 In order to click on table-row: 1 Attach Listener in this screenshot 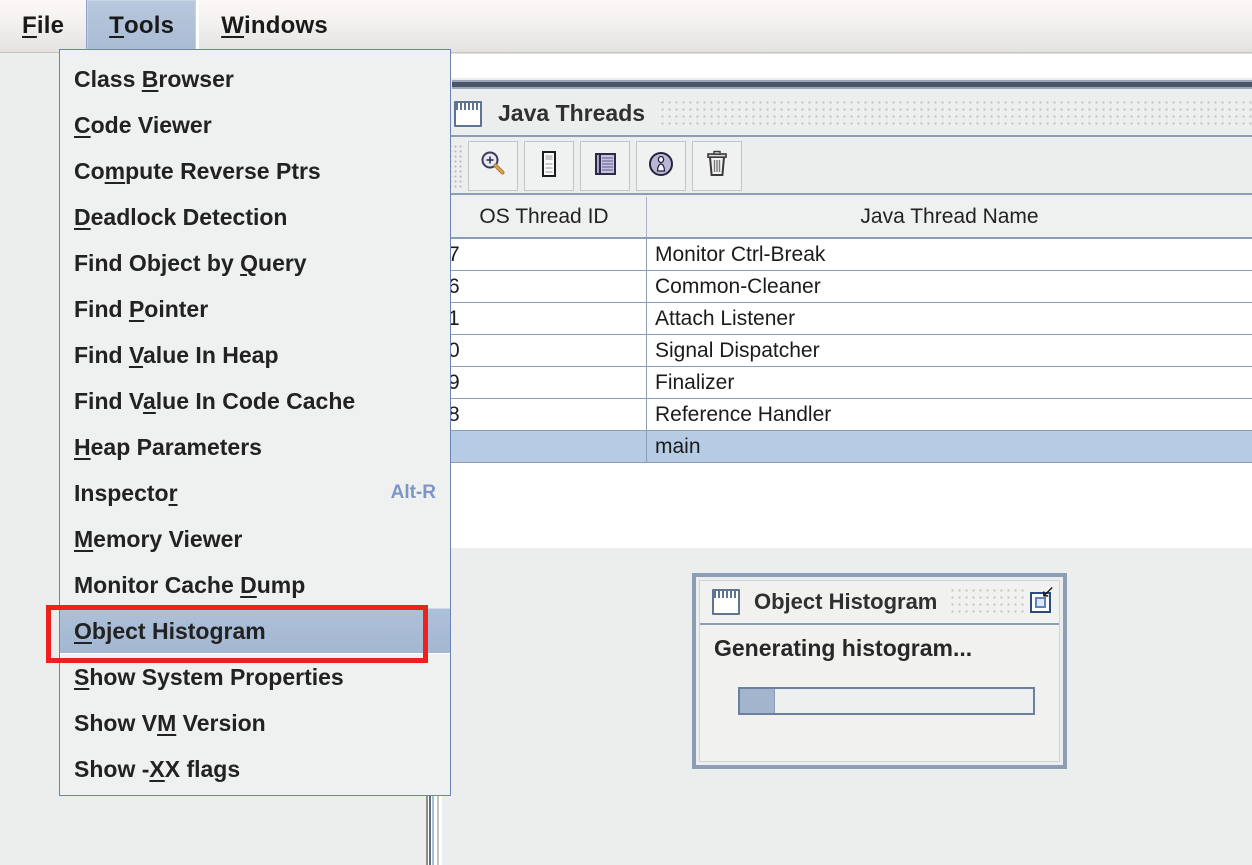, I will do `click(847, 319)`.